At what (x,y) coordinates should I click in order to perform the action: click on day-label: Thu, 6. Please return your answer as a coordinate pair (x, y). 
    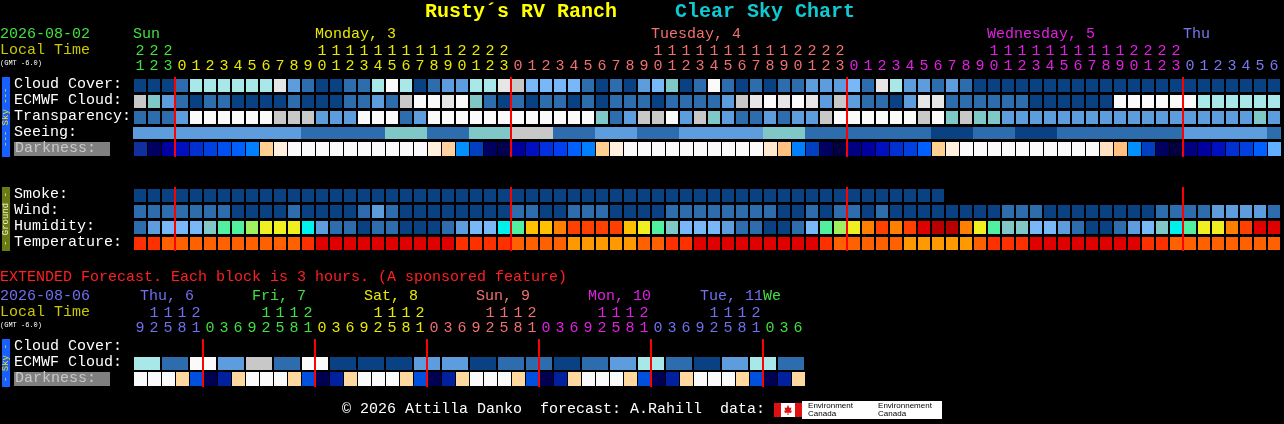
    Looking at the image, I should click on (167, 297).